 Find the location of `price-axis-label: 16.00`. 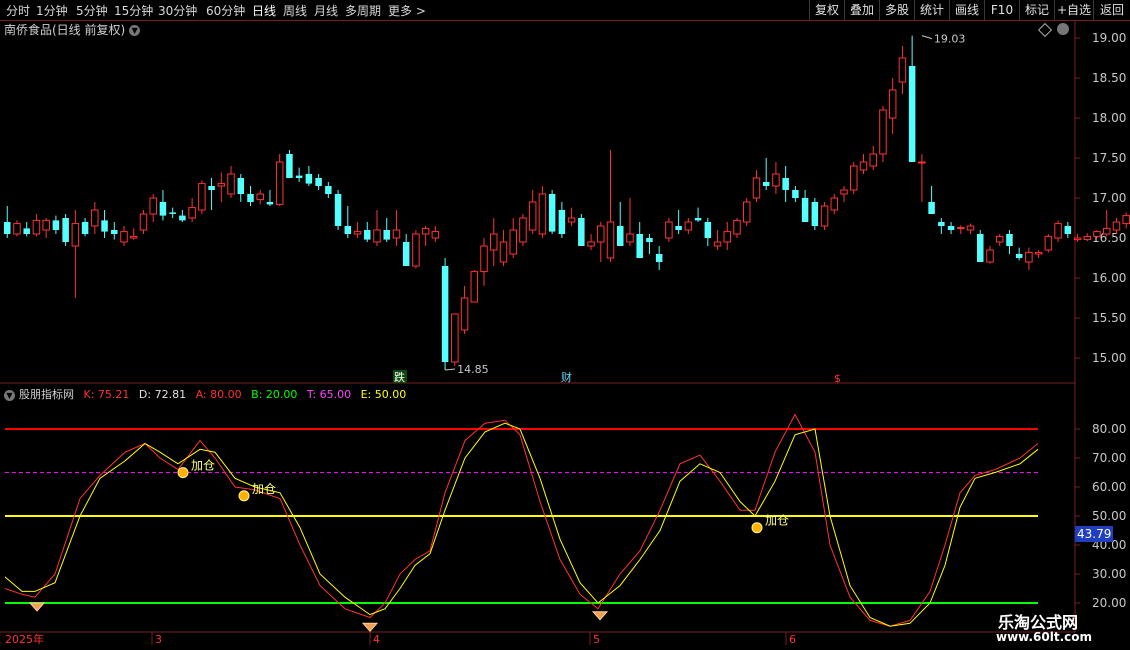

price-axis-label: 16.00 is located at coordinates (1109, 278).